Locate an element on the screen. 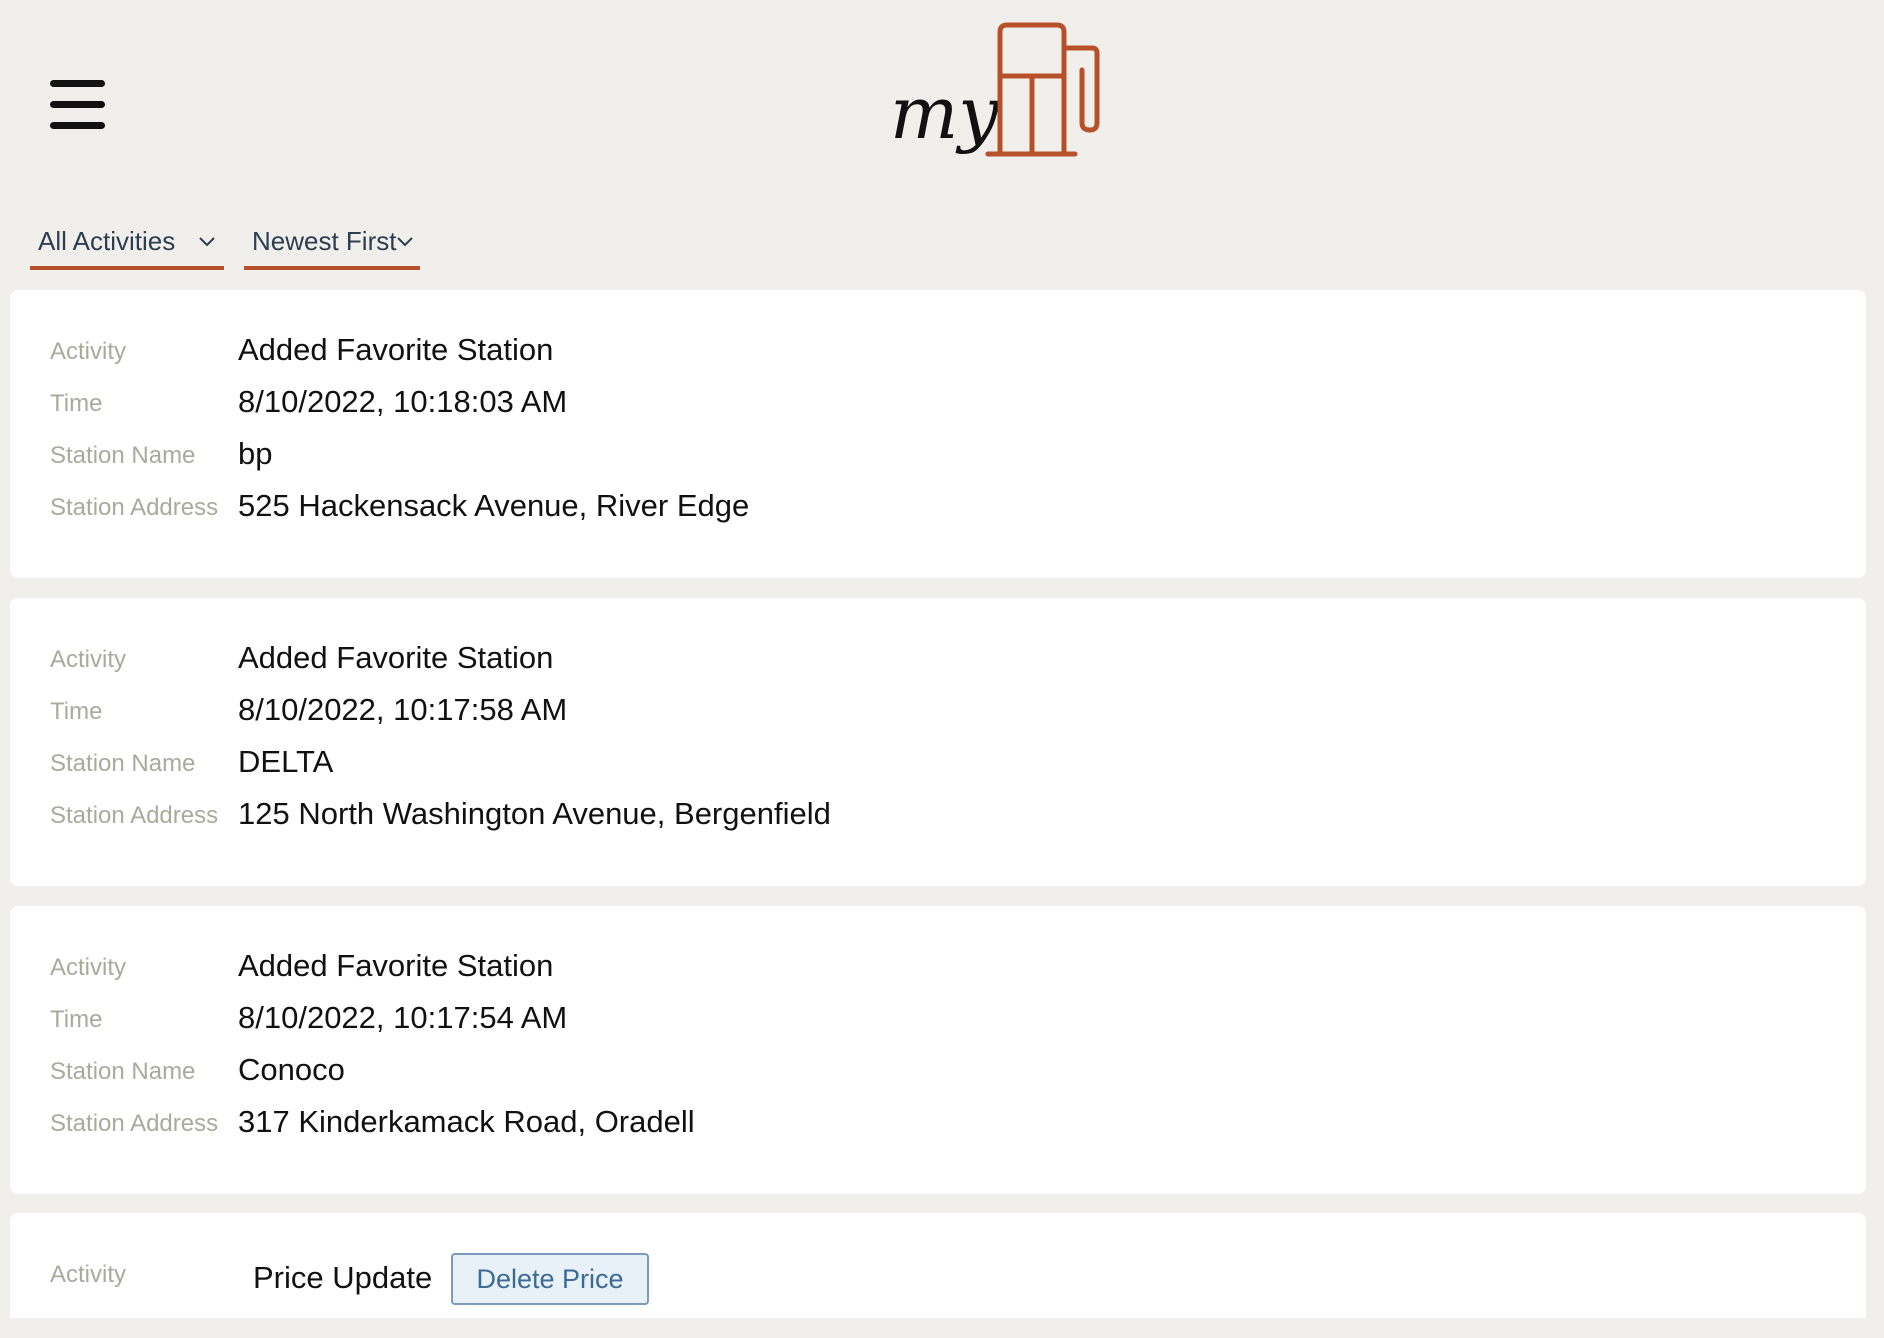 The height and width of the screenshot is (1338, 1884). time-value: 8/10/2022, 10:18:03 AM is located at coordinates (403, 401).